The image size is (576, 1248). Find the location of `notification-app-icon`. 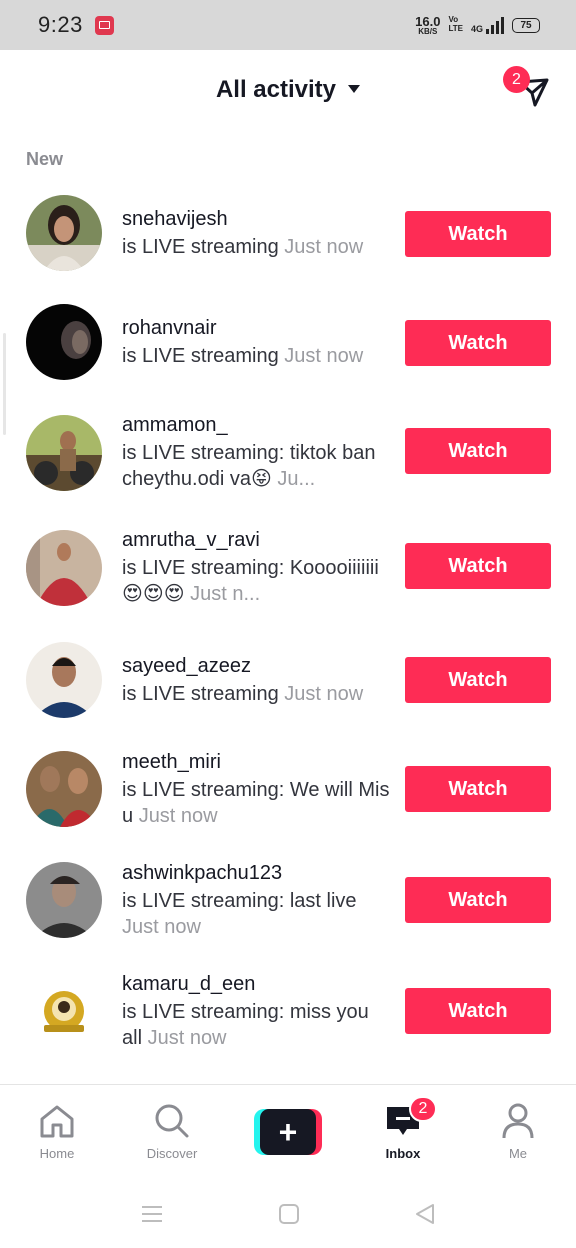

notification-app-icon is located at coordinates (104, 25).